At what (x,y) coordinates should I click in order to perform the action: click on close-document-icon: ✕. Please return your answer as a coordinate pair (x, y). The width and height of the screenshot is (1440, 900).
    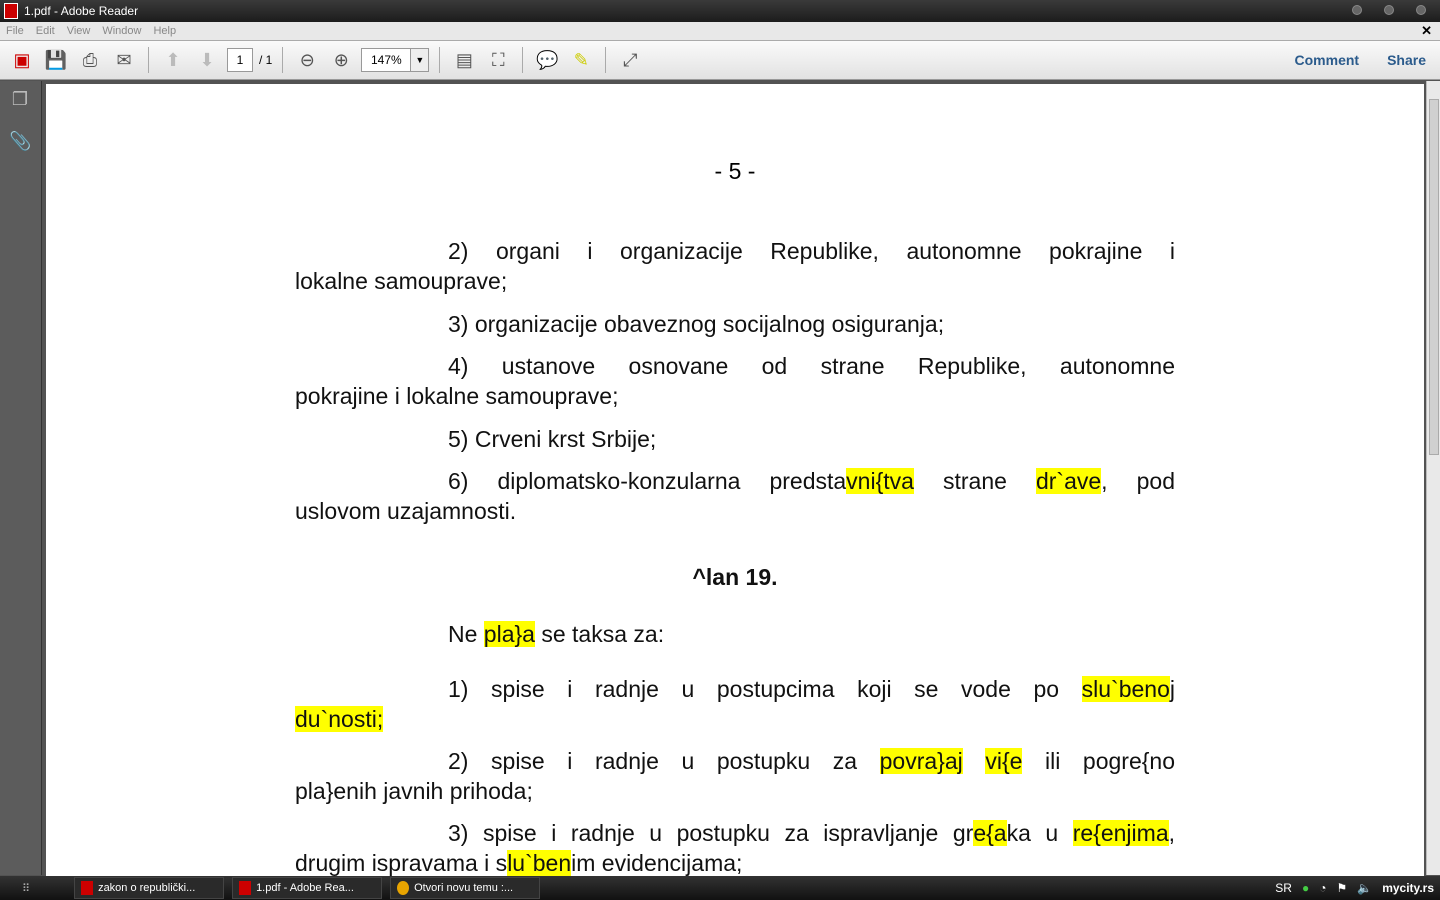
    Looking at the image, I should click on (1426, 31).